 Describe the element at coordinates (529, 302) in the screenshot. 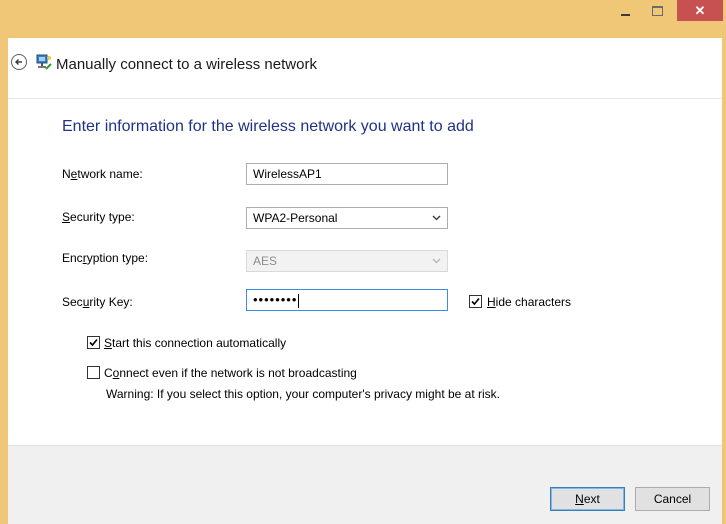

I see `hide-characters-label: Hide characters` at that location.